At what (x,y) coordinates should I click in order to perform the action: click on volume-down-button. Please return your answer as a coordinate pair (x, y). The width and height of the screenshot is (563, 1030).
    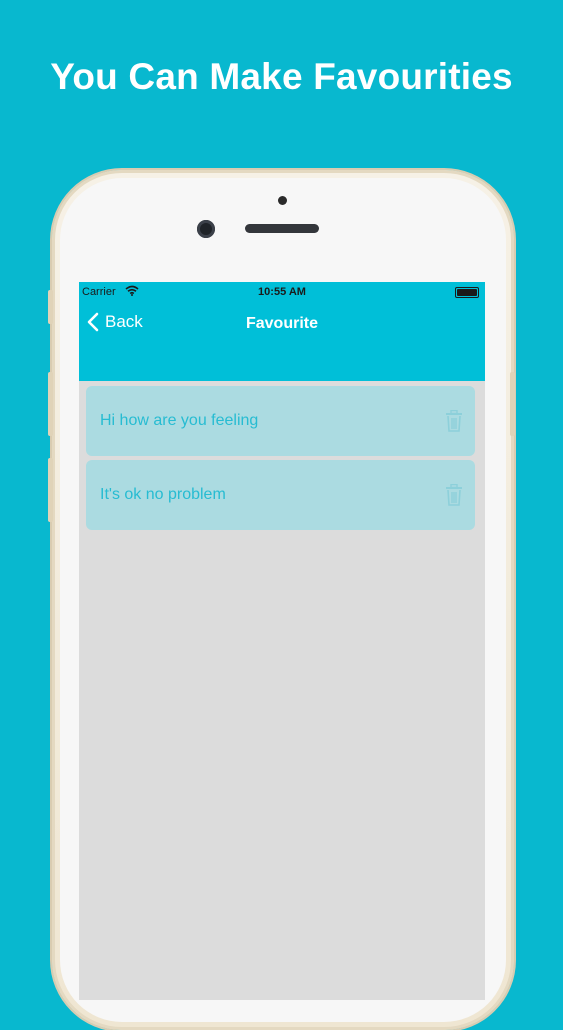
    Looking at the image, I should click on (50, 490).